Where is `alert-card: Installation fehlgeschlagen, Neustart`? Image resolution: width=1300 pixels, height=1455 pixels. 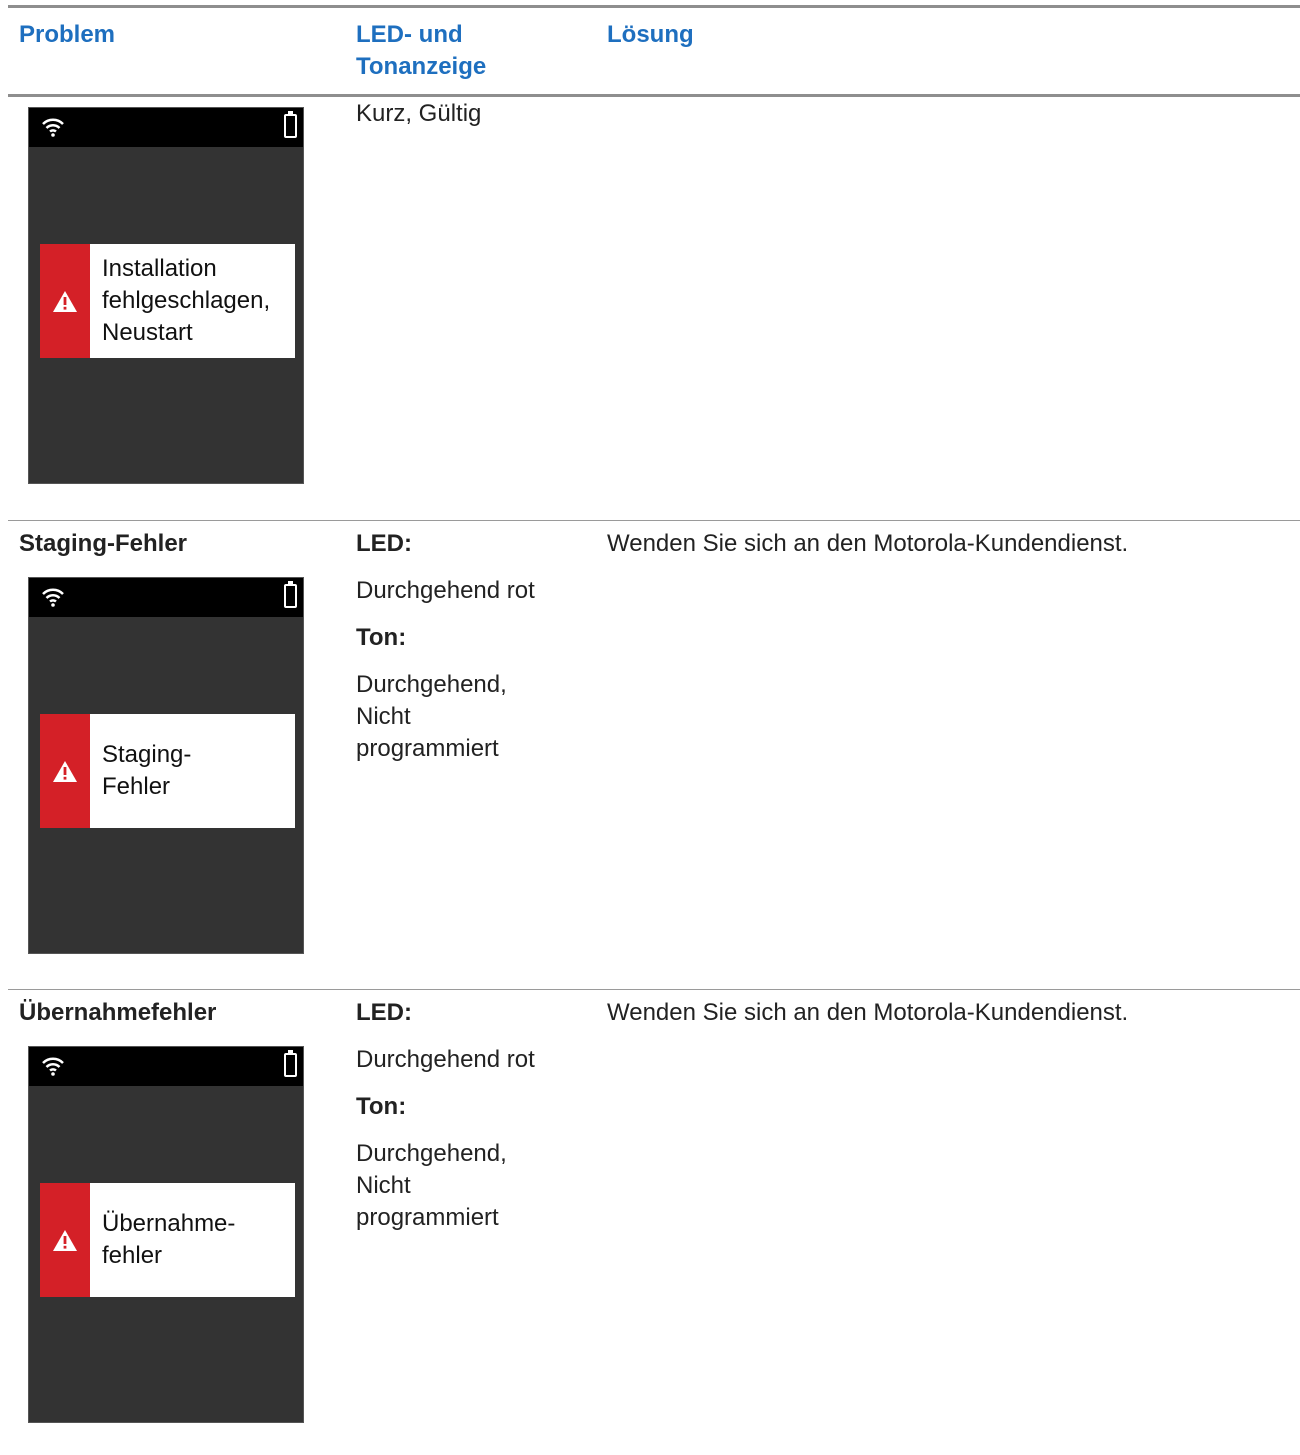
alert-card: Installation fehlgeschlagen, Neustart is located at coordinates (167, 301).